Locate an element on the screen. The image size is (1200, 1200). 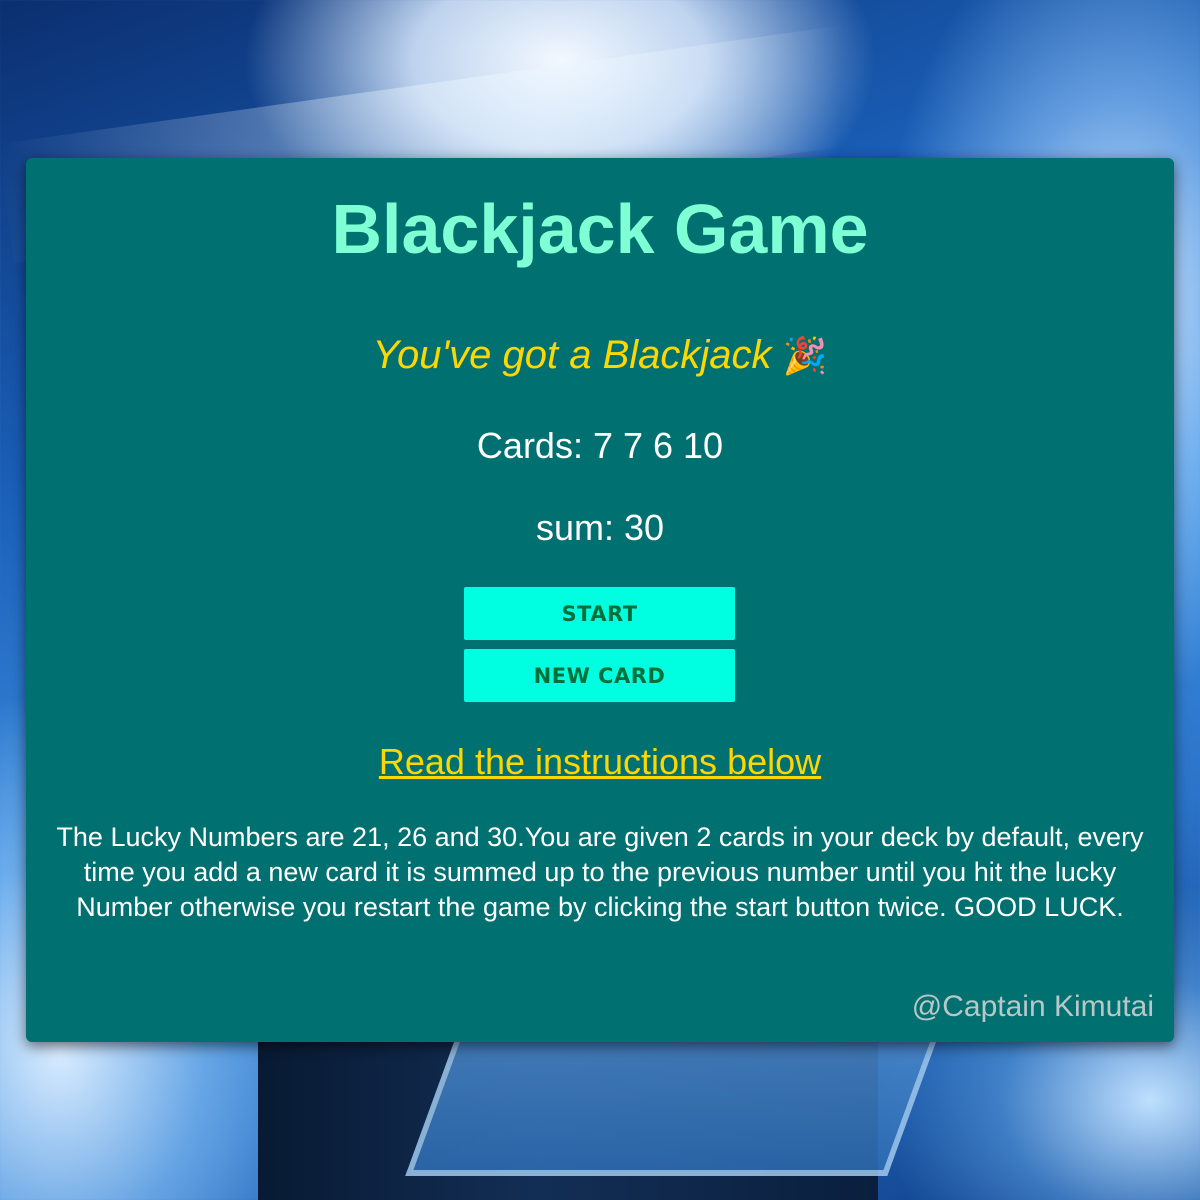
new-card-button: NEW CARD is located at coordinates (599, 675).